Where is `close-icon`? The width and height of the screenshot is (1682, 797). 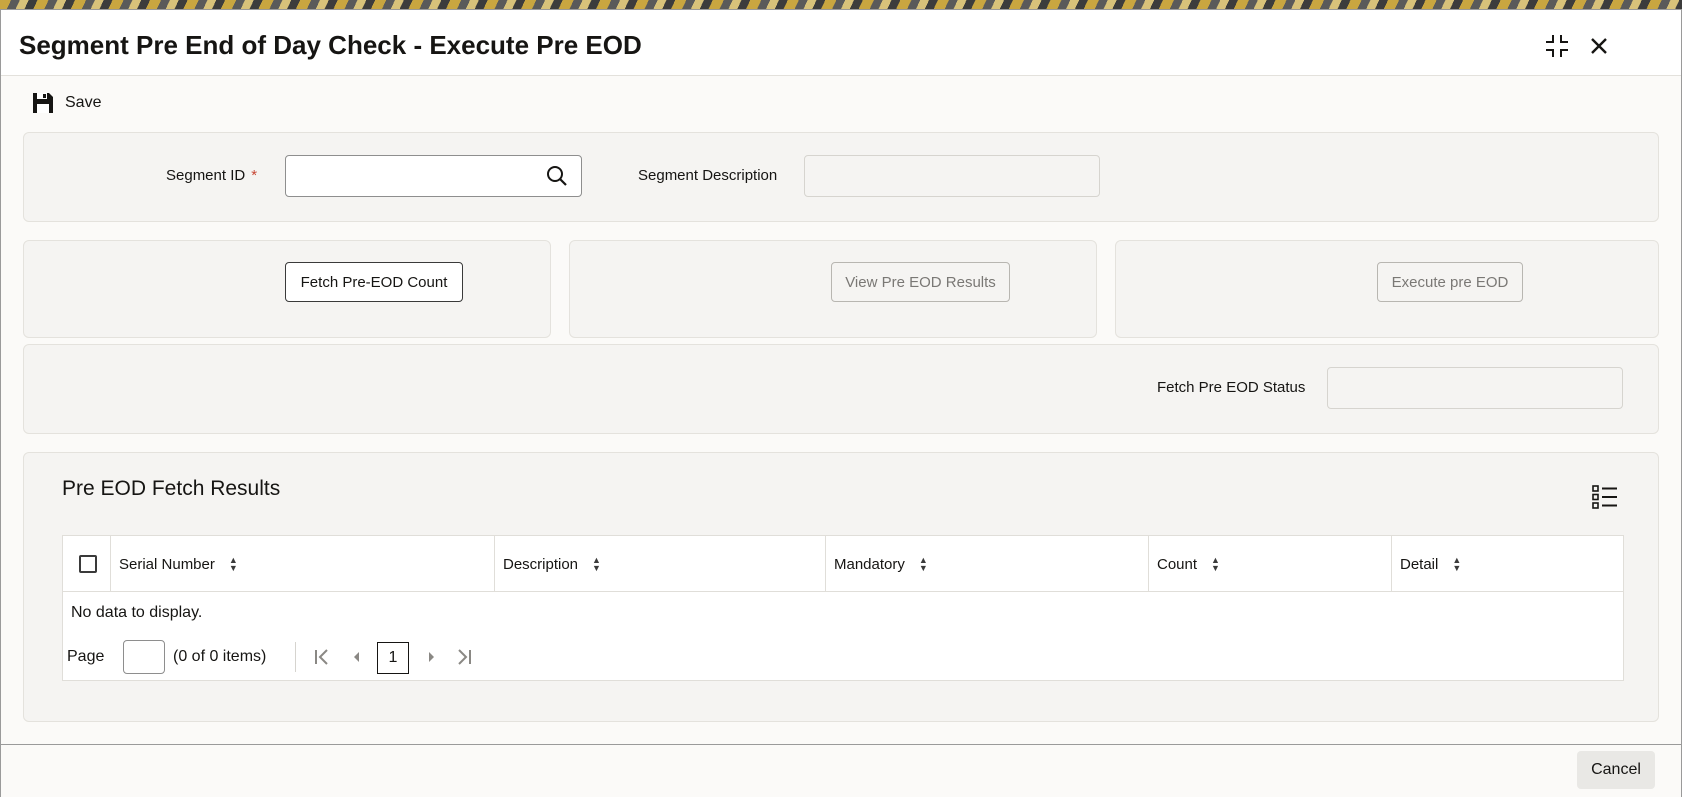 close-icon is located at coordinates (1599, 46).